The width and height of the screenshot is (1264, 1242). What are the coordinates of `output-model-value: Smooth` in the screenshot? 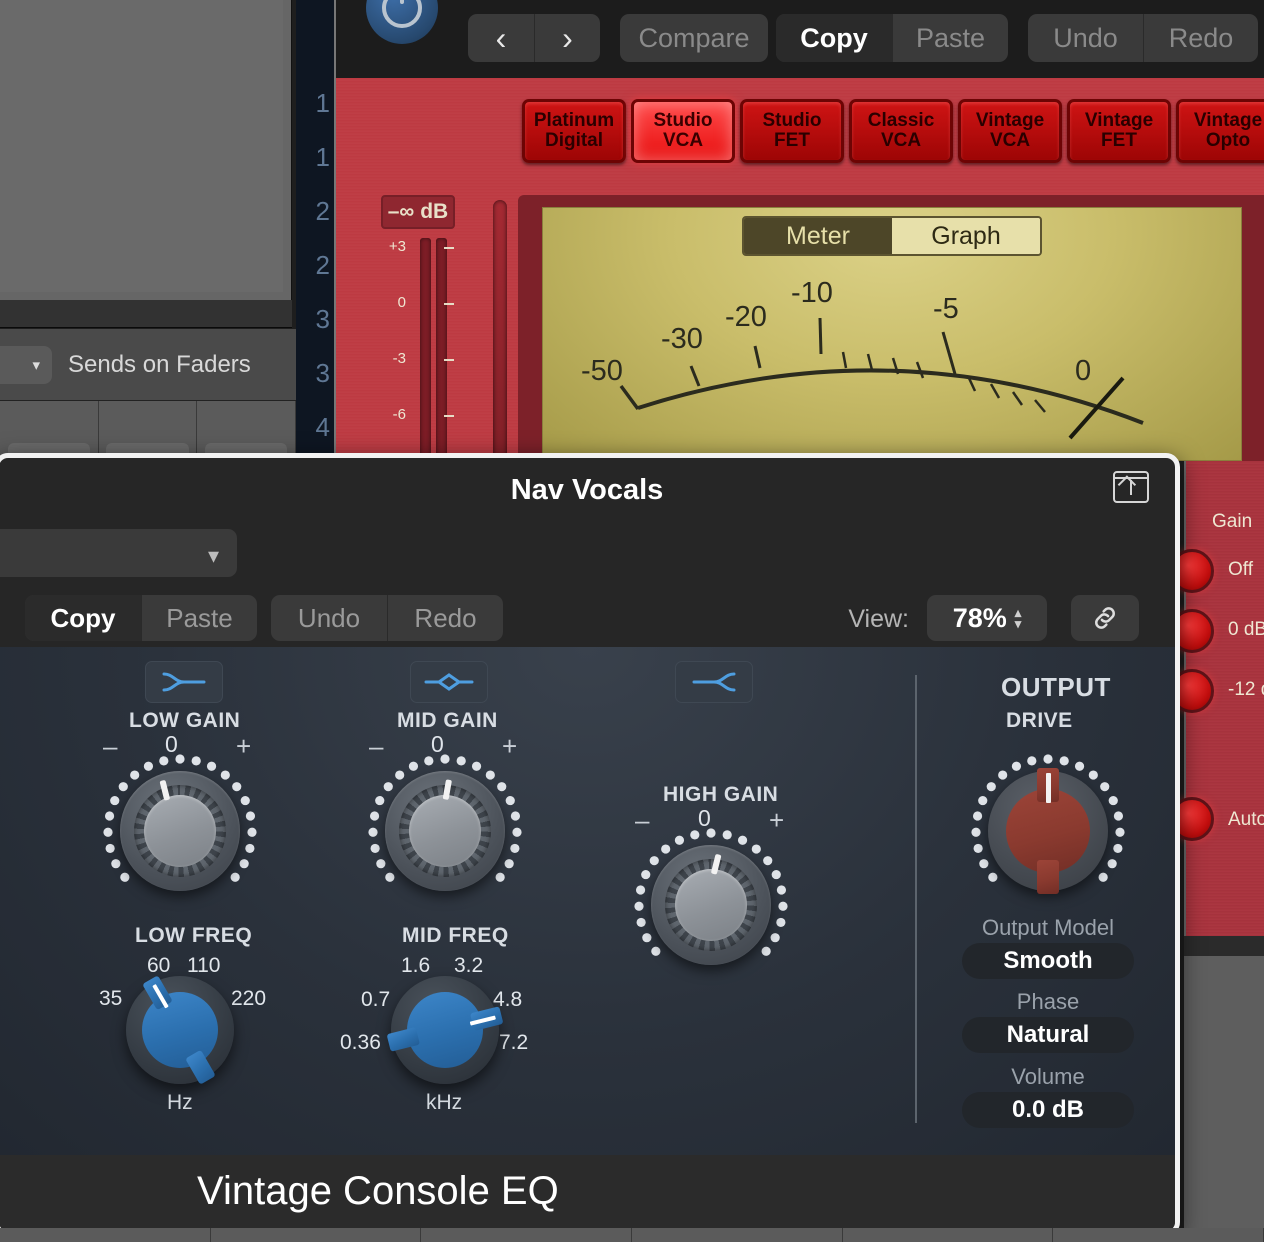 It's located at (1048, 961).